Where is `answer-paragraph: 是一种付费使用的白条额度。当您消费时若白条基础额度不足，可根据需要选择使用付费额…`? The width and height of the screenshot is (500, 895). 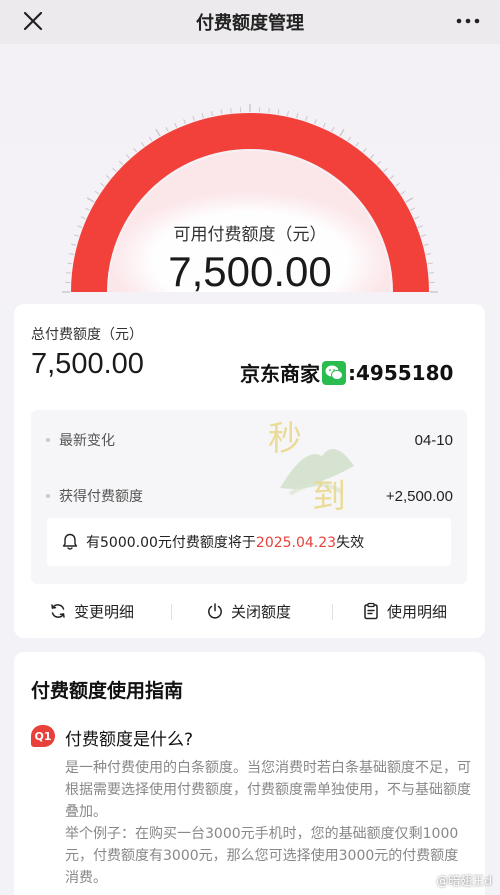
answer-paragraph: 是一种付费使用的白条额度。当您消费时若白条基础额度不足，可根据需要选择使用付费额… is located at coordinates (268, 790).